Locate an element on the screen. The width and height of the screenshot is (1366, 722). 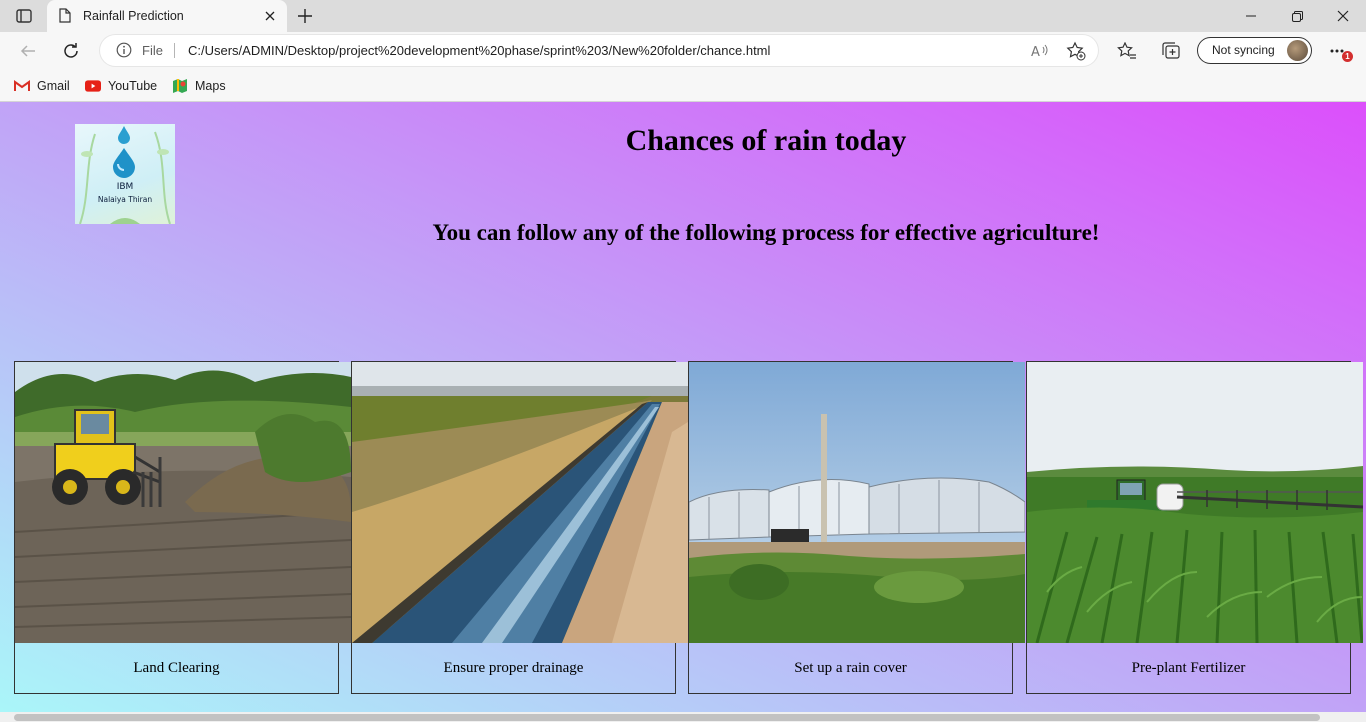
notification-badge: 1 is located at coordinates (1347, 56).